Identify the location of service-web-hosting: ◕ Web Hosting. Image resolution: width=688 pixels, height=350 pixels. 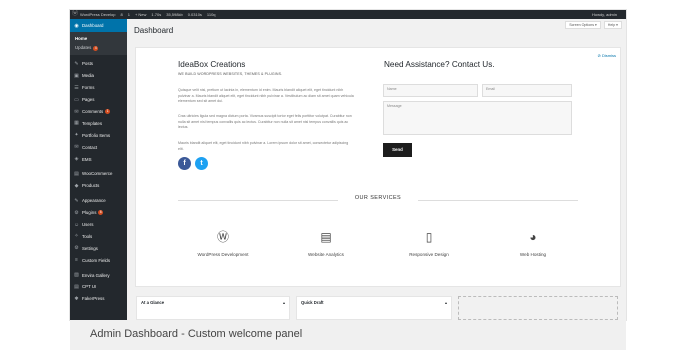
(533, 242).